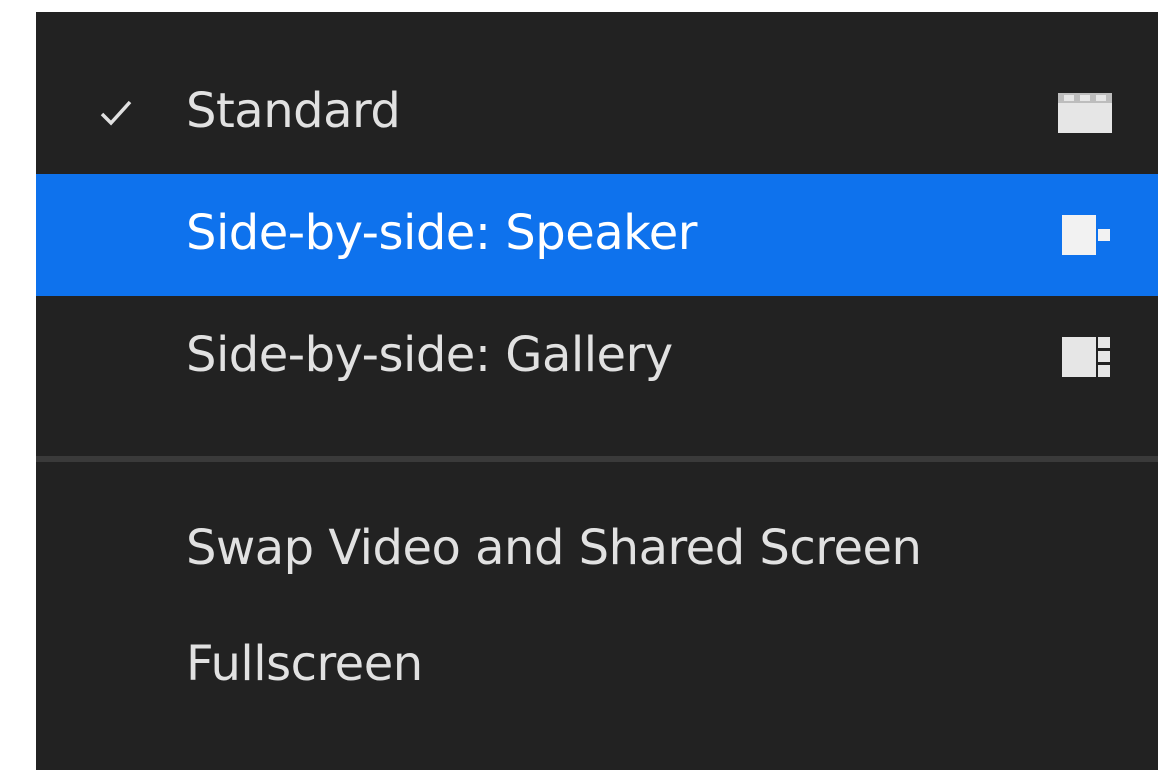  Describe the element at coordinates (1085, 113) in the screenshot. I see `standard-layout-icon` at that location.